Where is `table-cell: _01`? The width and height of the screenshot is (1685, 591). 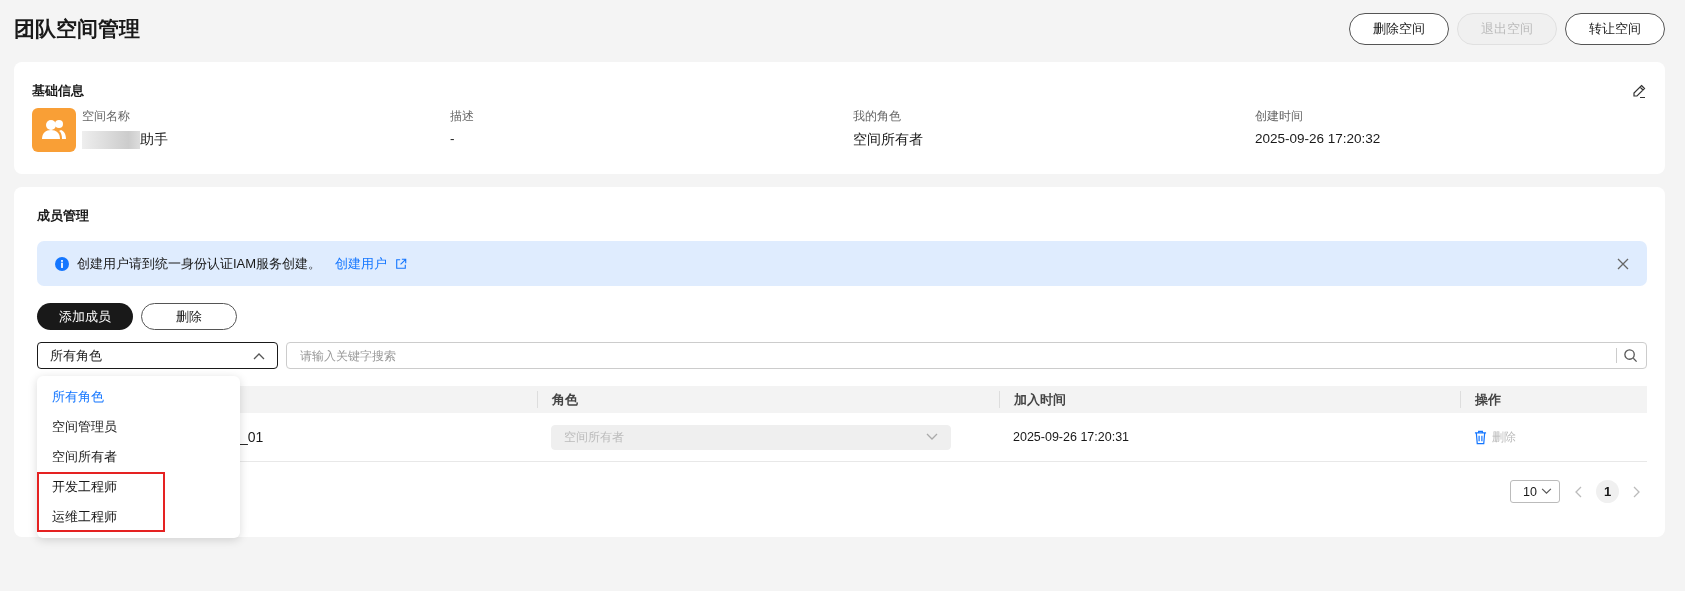 table-cell: _01 is located at coordinates (252, 437).